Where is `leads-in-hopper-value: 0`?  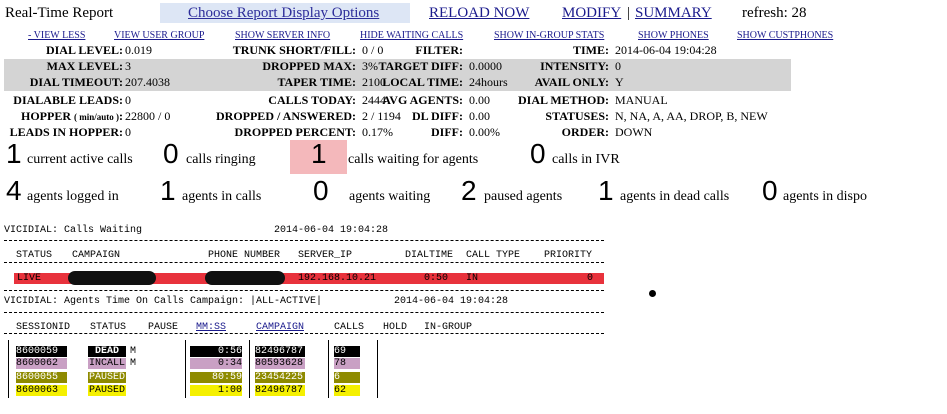 leads-in-hopper-value: 0 is located at coordinates (128, 132).